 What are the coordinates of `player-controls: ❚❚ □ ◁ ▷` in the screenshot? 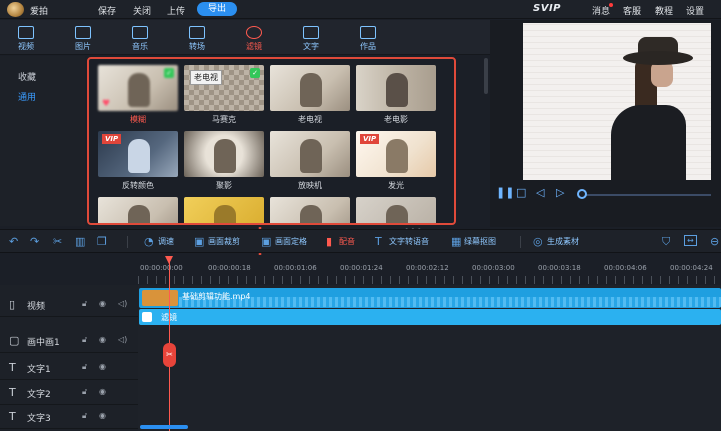 It's located at (605, 195).